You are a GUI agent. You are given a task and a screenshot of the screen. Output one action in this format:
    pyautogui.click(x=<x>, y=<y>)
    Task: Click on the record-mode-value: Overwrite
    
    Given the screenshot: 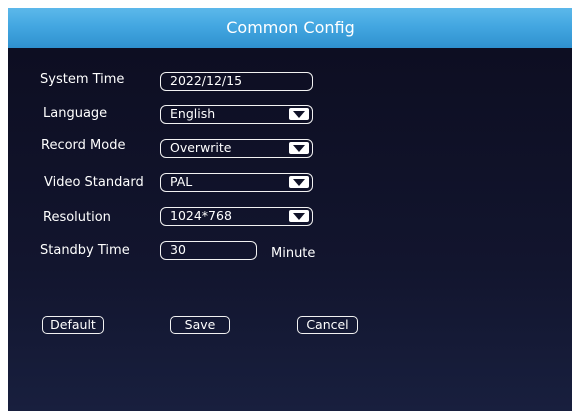 What is the action you would take?
    pyautogui.click(x=201, y=147)
    